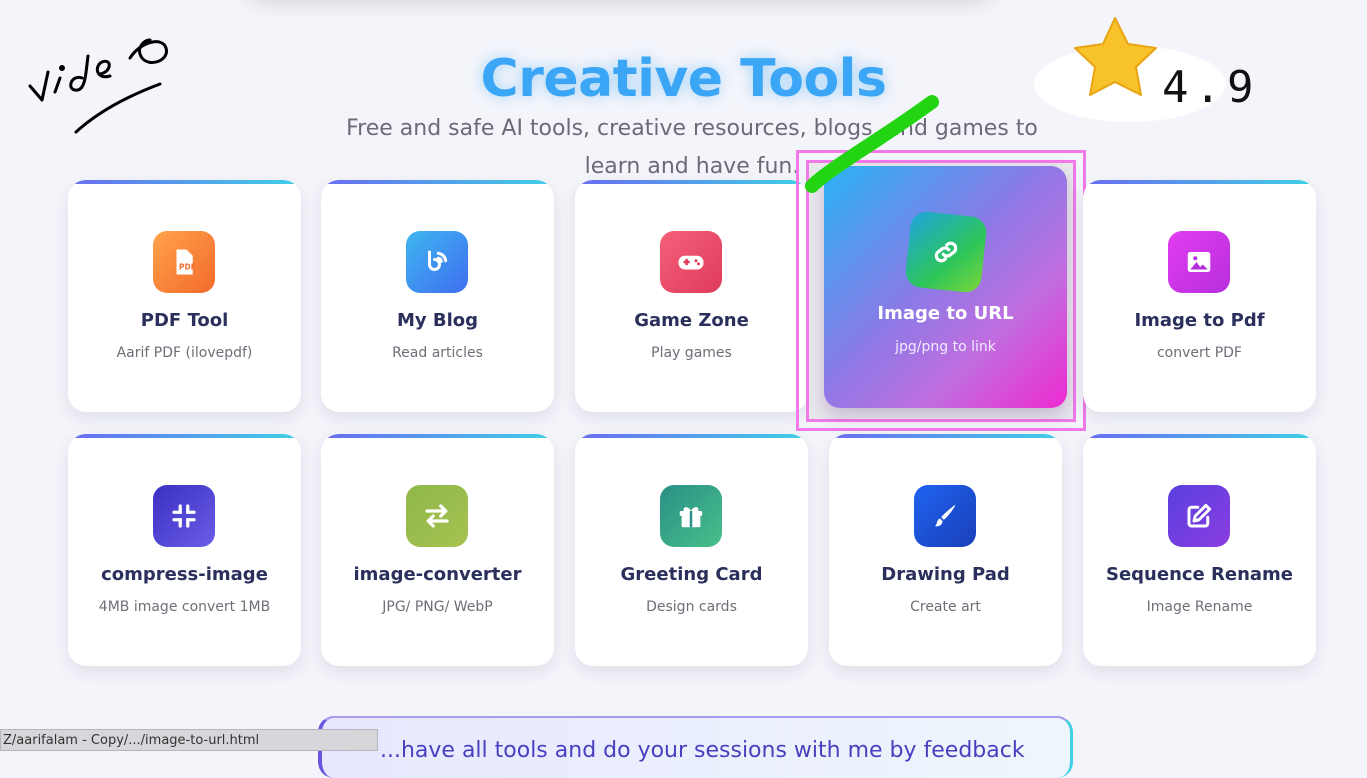 The image size is (1367, 778). What do you see at coordinates (187, 267) in the screenshot?
I see `svg-text: PDF` at bounding box center [187, 267].